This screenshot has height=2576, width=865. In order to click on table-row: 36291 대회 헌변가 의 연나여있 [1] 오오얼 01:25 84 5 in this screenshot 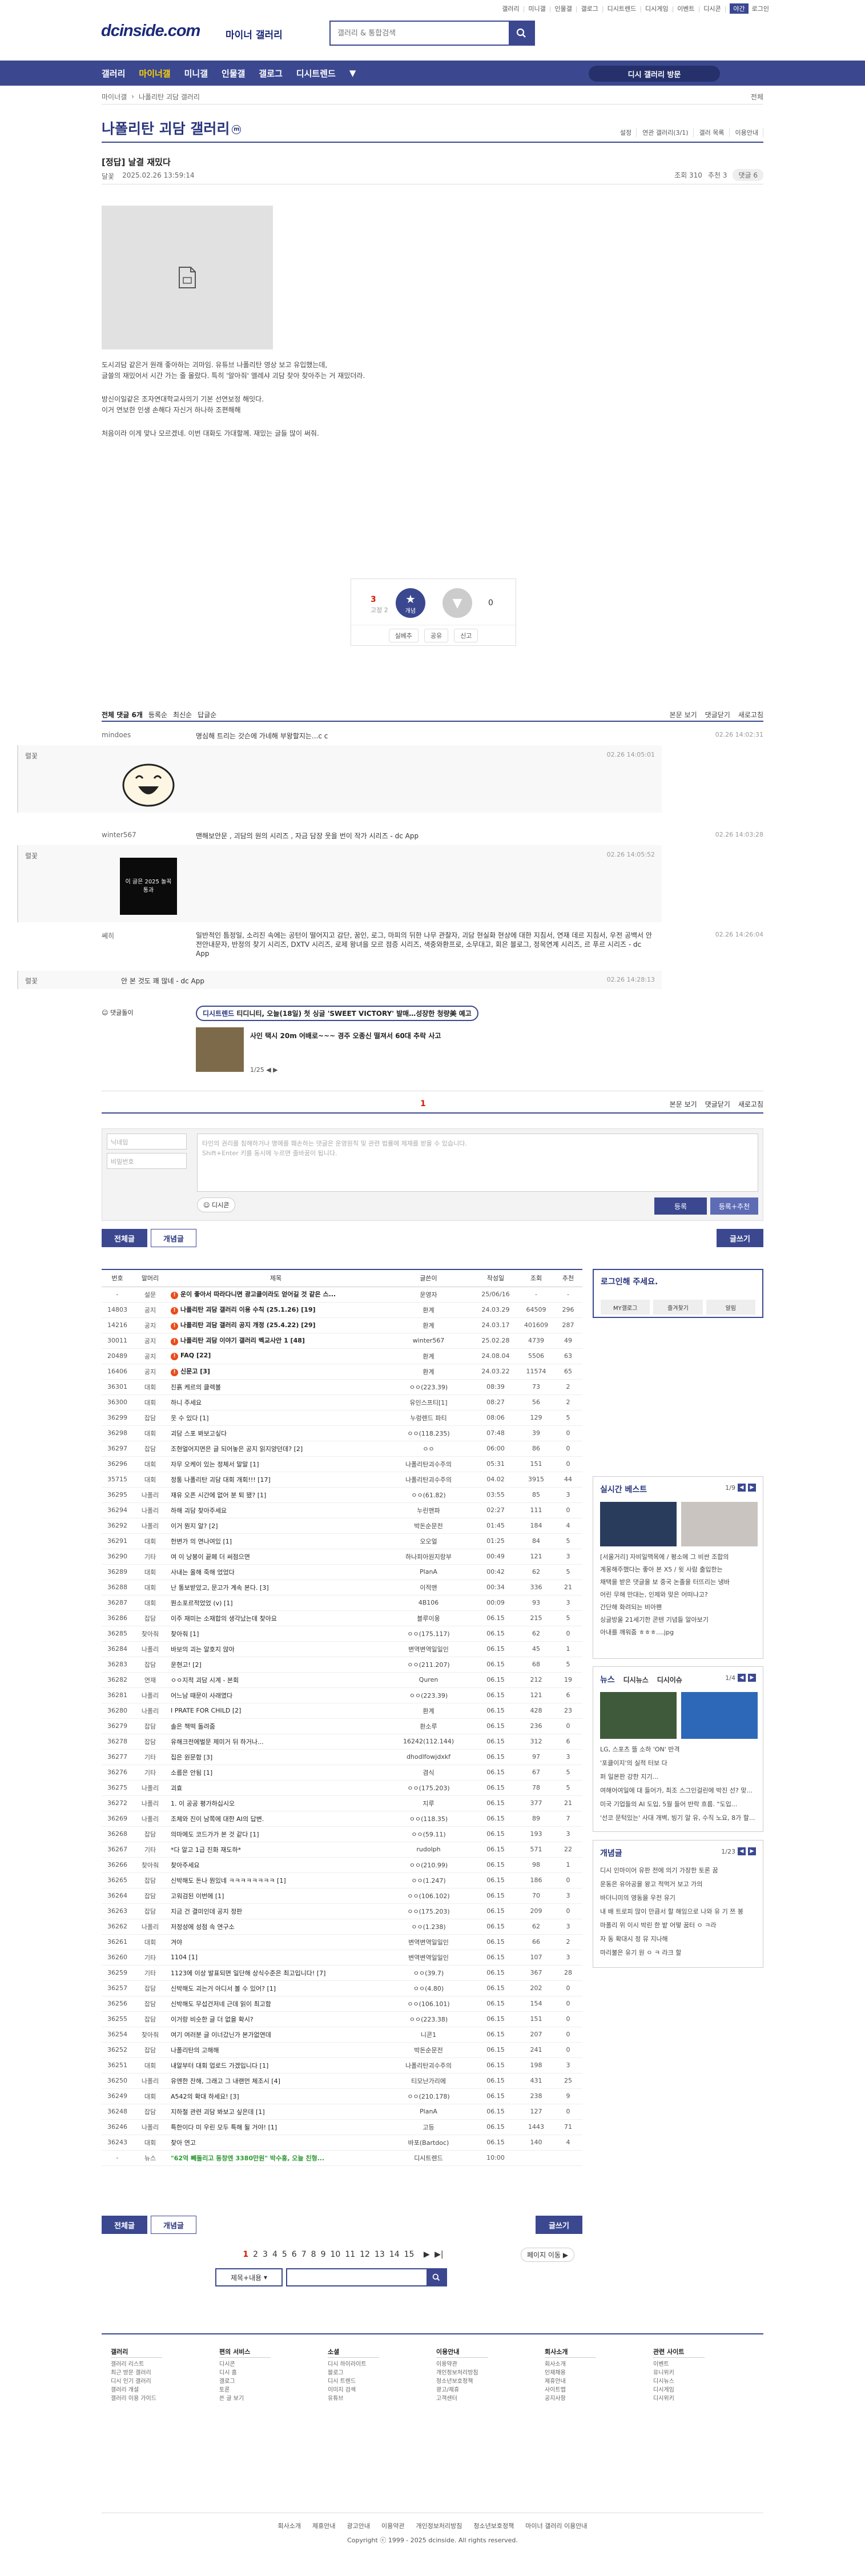, I will do `click(342, 1541)`.